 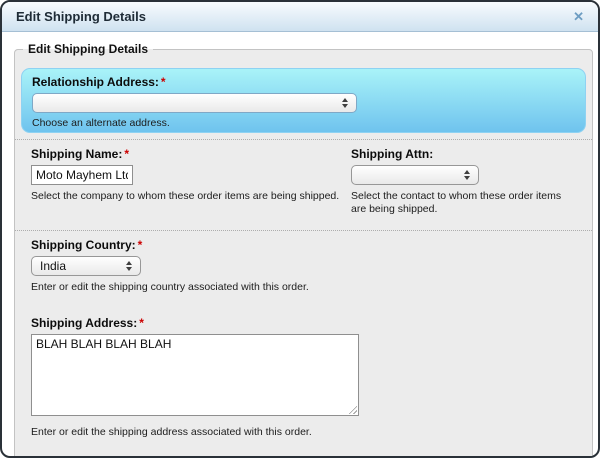 I want to click on shipping-attn-label: Shipping Attn:, so click(x=392, y=154).